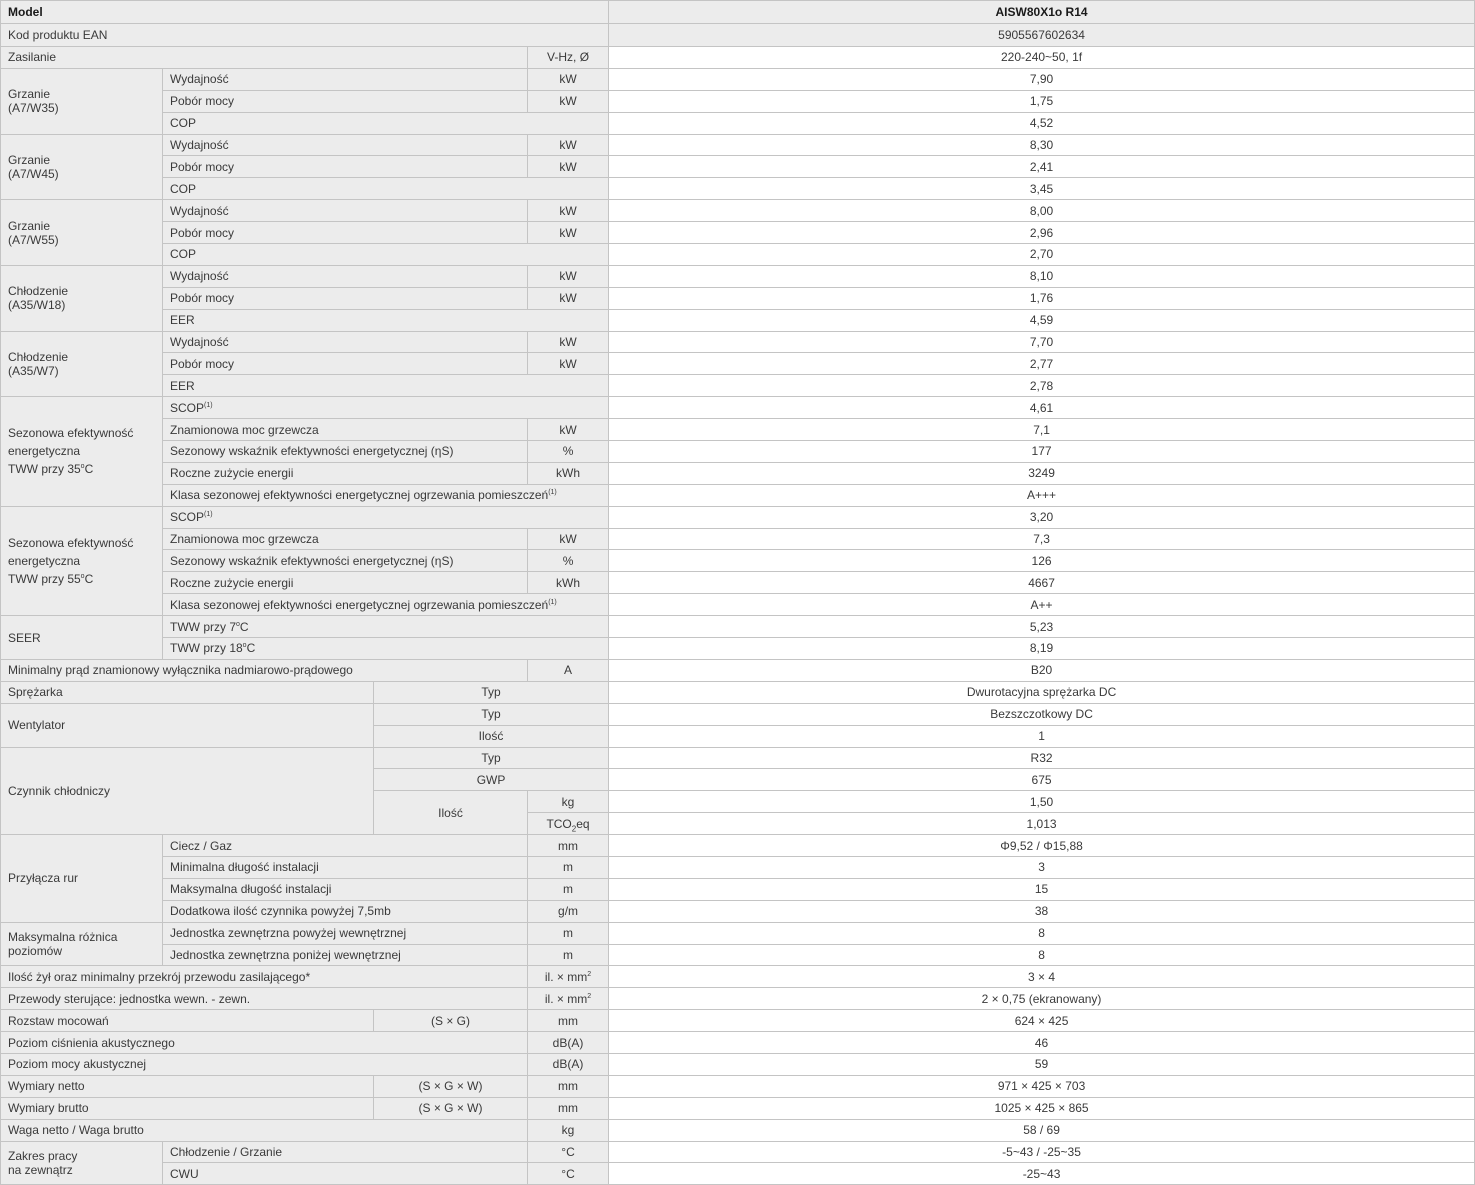  Describe the element at coordinates (450, 1021) in the screenshot. I see `row-sub: (S × G)` at that location.